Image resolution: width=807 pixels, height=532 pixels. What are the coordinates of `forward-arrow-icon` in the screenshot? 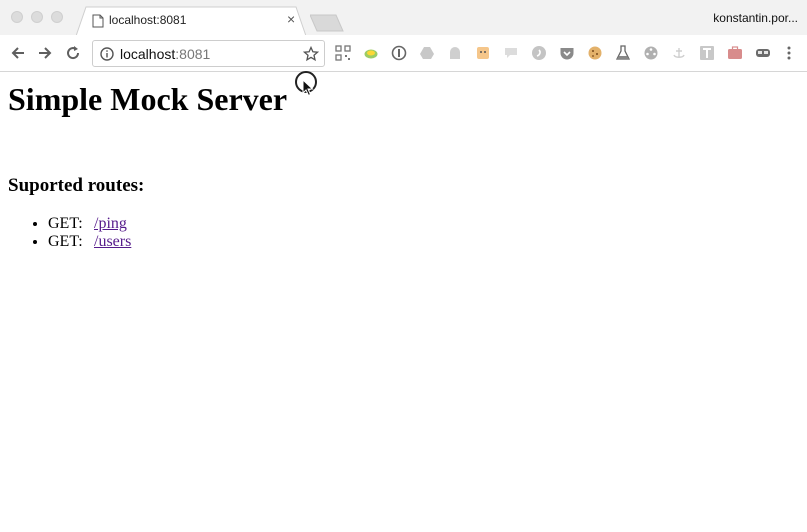 It's located at (45, 53).